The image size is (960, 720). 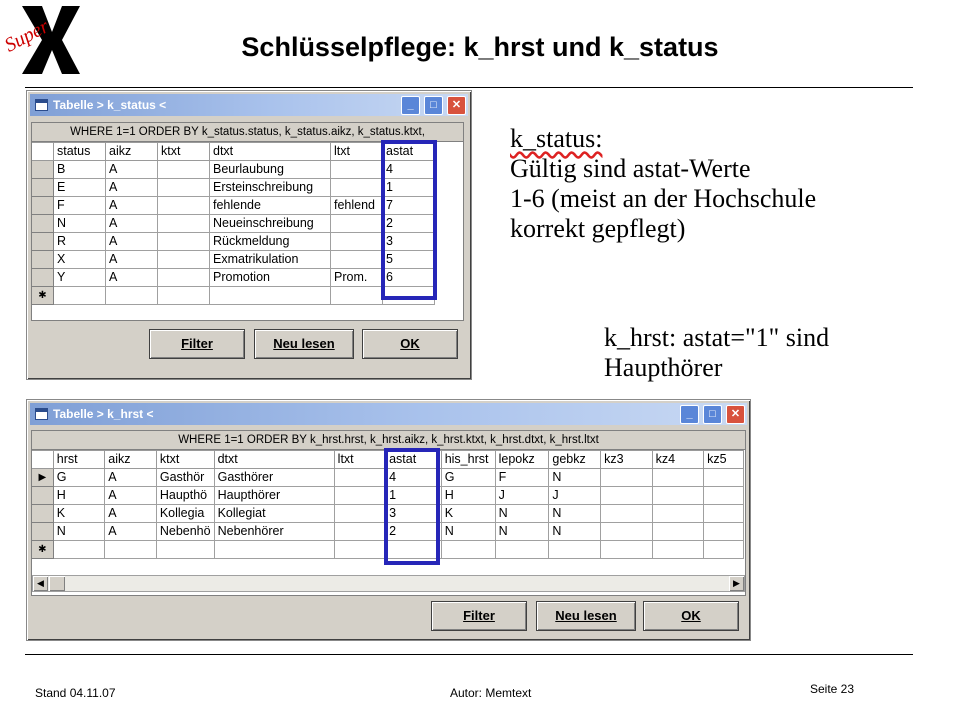 I want to click on table-cell: J, so click(x=522, y=495).